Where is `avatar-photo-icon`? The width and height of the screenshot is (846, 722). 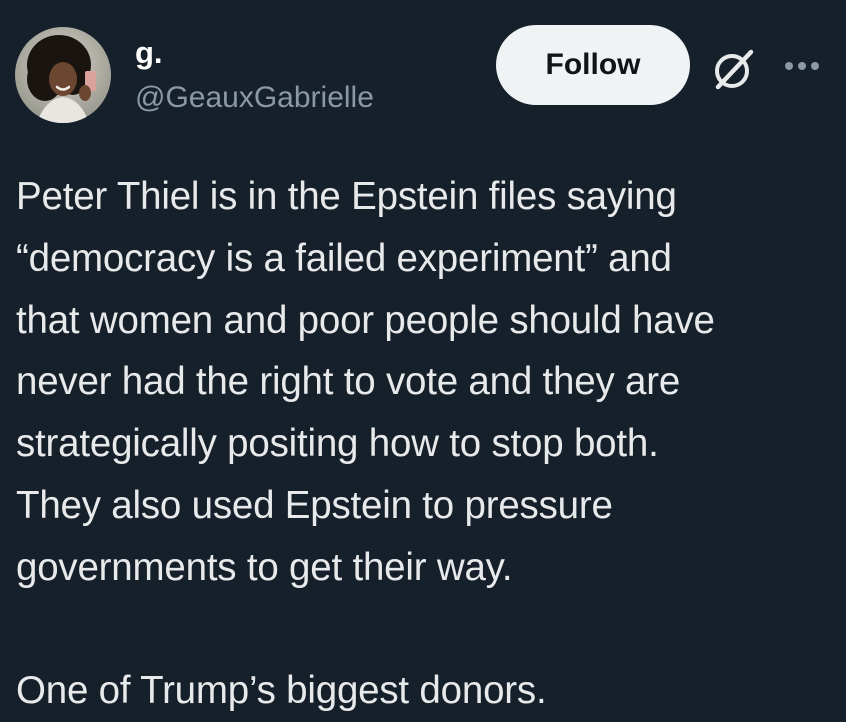
avatar-photo-icon is located at coordinates (63, 75).